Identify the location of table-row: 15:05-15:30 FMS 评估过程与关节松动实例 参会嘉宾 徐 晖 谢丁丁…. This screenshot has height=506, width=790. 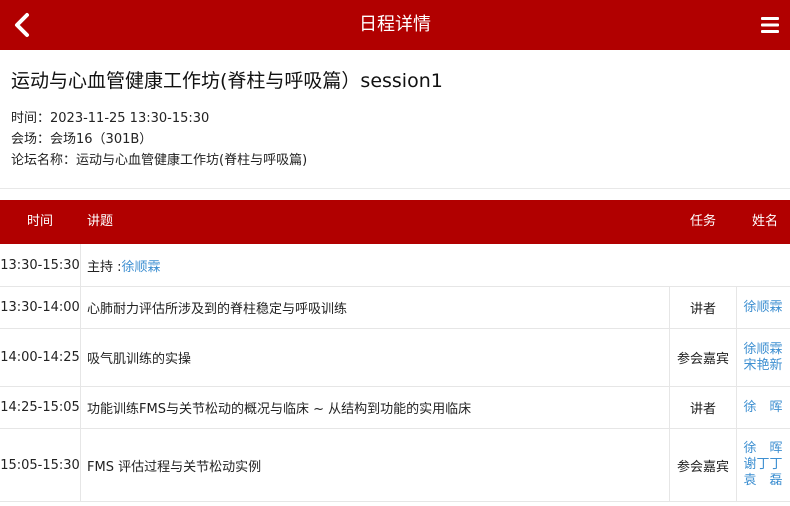
(395, 465).